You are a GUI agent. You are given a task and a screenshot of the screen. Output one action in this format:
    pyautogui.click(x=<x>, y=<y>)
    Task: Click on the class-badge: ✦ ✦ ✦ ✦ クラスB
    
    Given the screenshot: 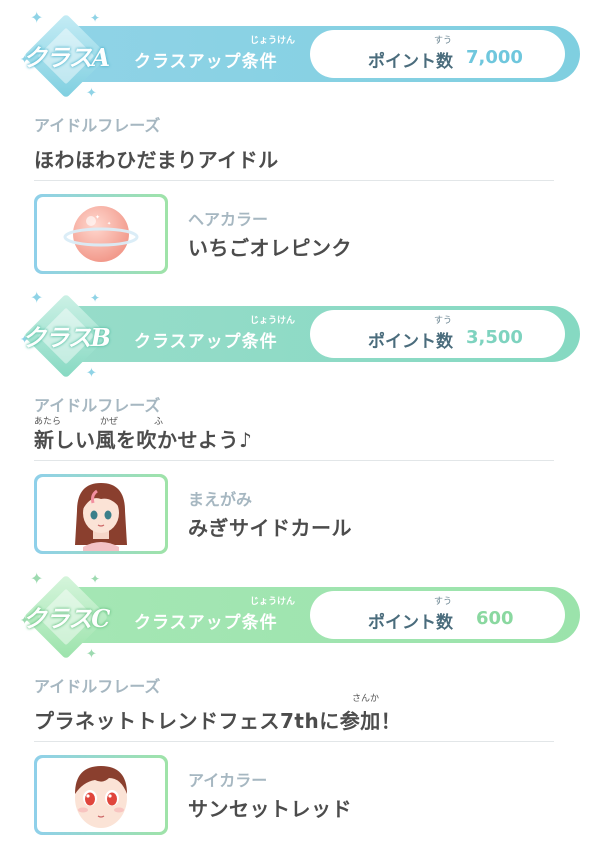 What is the action you would take?
    pyautogui.click(x=66, y=336)
    